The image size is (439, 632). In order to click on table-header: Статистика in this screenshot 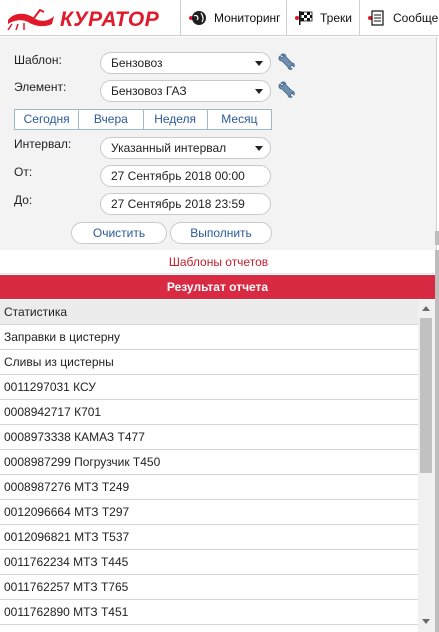, I will do `click(209, 312)`.